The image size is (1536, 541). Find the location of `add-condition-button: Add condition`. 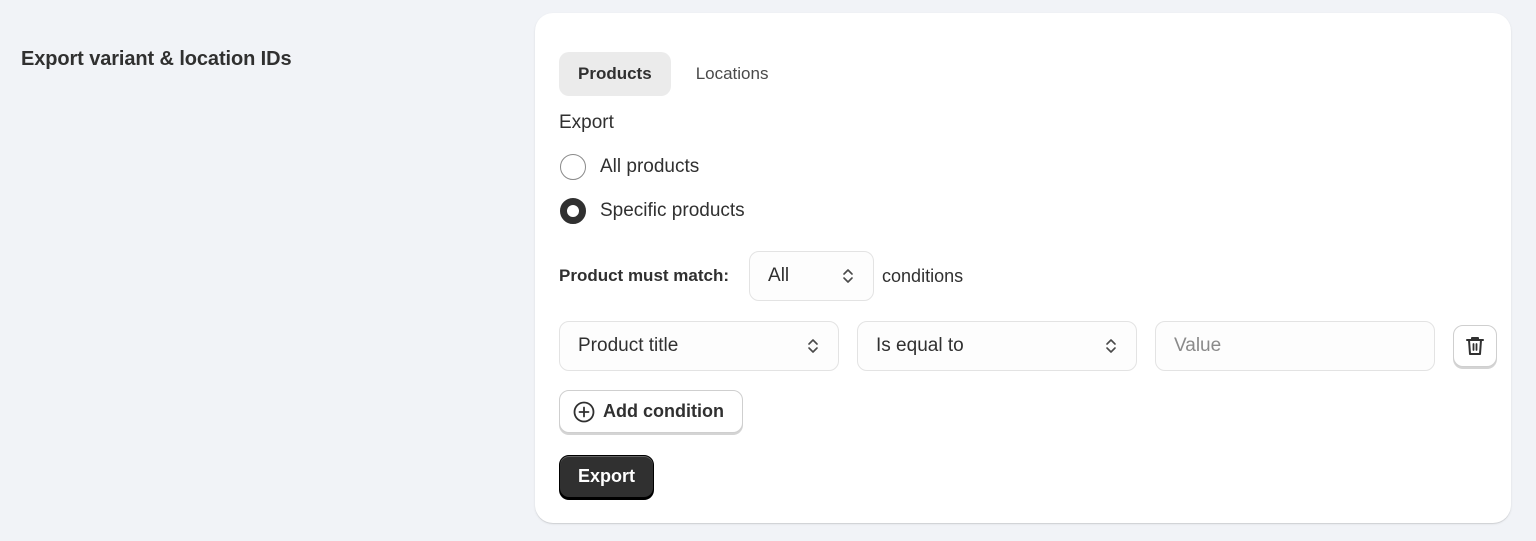

add-condition-button: Add condition is located at coordinates (651, 411).